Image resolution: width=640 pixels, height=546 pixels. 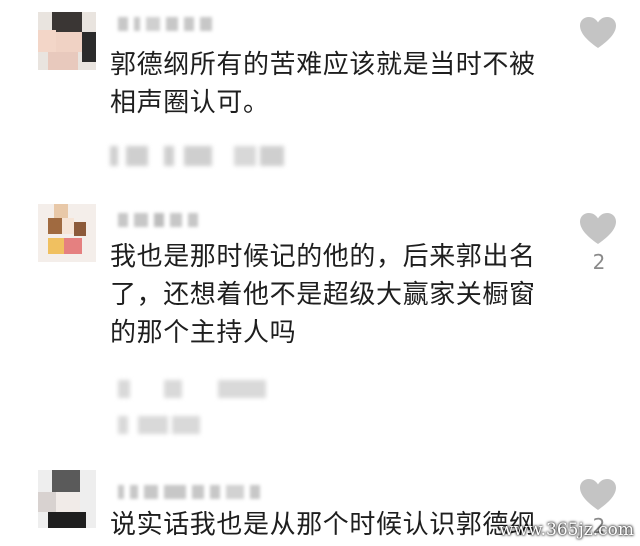 I want to click on like-count: 2, so click(x=599, y=262).